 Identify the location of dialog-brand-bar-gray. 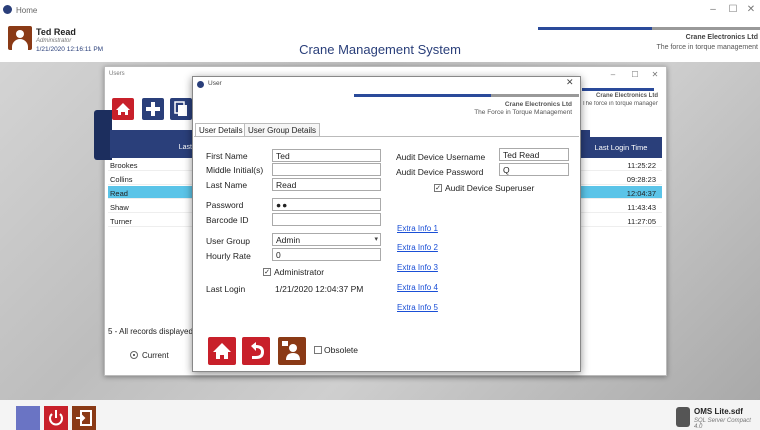
(535, 95).